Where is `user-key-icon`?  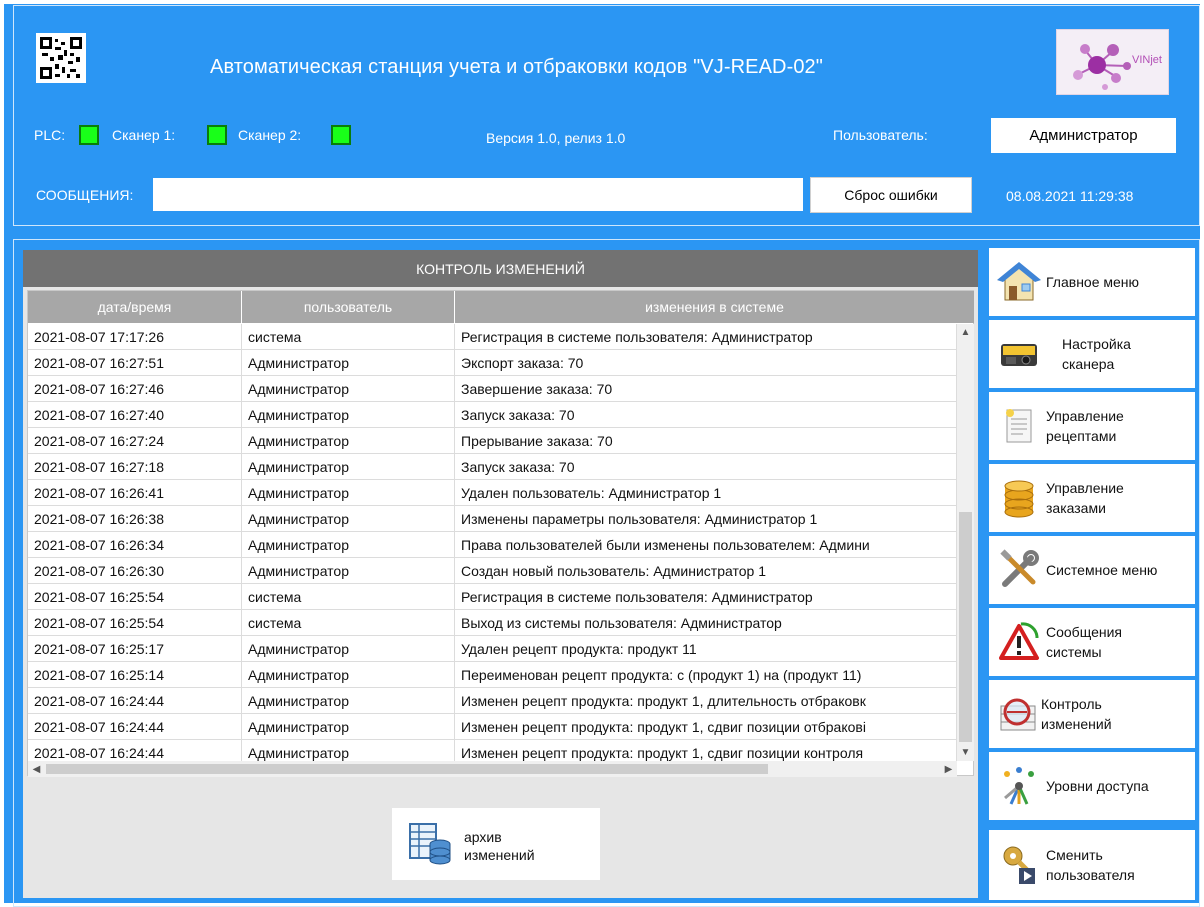 user-key-icon is located at coordinates (1019, 865).